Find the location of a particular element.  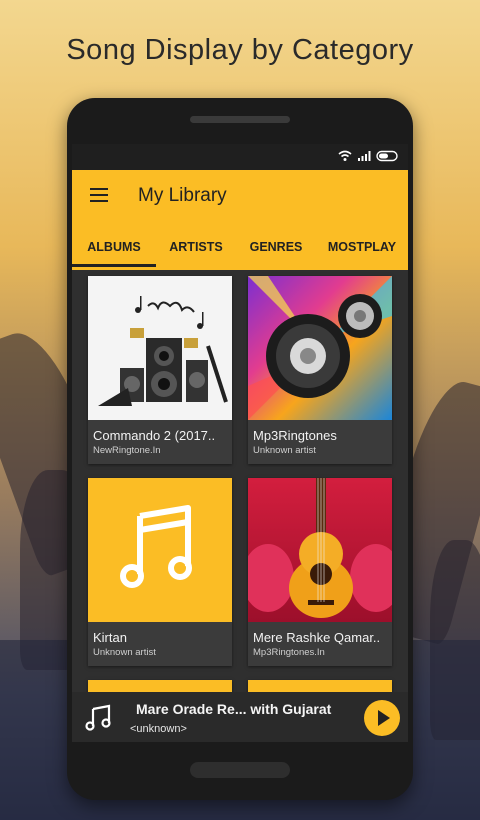

album-art-placeholder is located at coordinates (160, 550).